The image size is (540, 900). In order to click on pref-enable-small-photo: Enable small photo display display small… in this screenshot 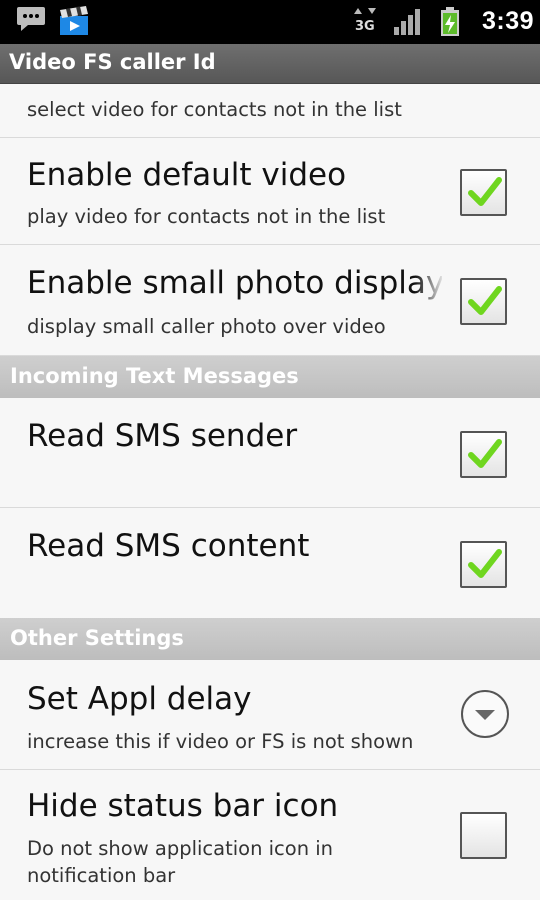, I will do `click(270, 300)`.